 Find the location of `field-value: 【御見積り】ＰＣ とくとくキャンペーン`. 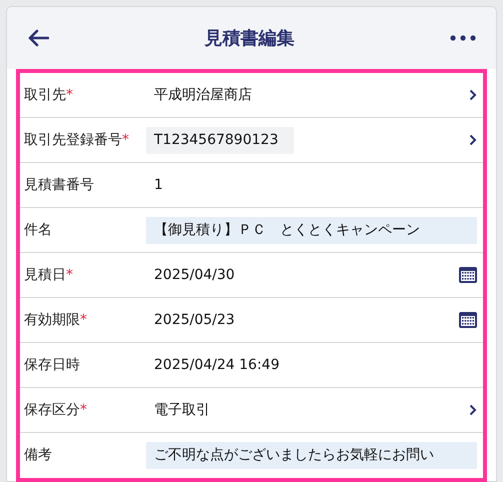

field-value: 【御見積り】ＰＣ とくとくキャンペーン is located at coordinates (311, 230).